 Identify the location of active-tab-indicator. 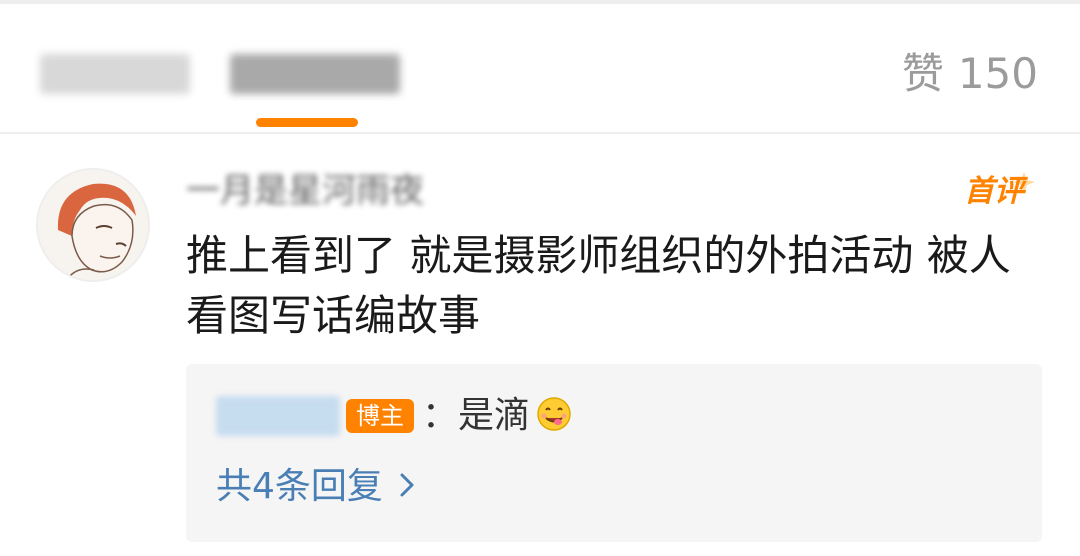
(307, 122).